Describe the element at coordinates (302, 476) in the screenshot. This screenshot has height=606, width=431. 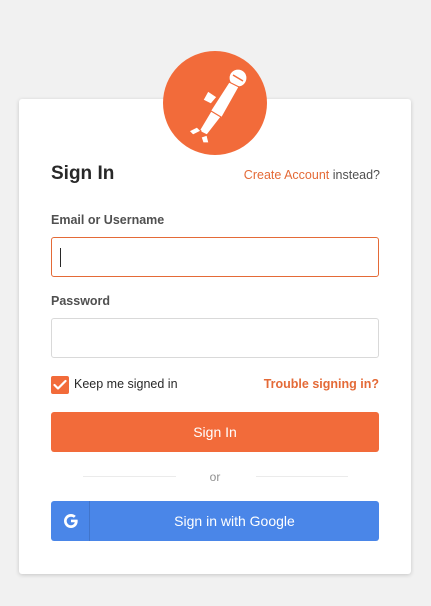
I see `divider-right` at that location.